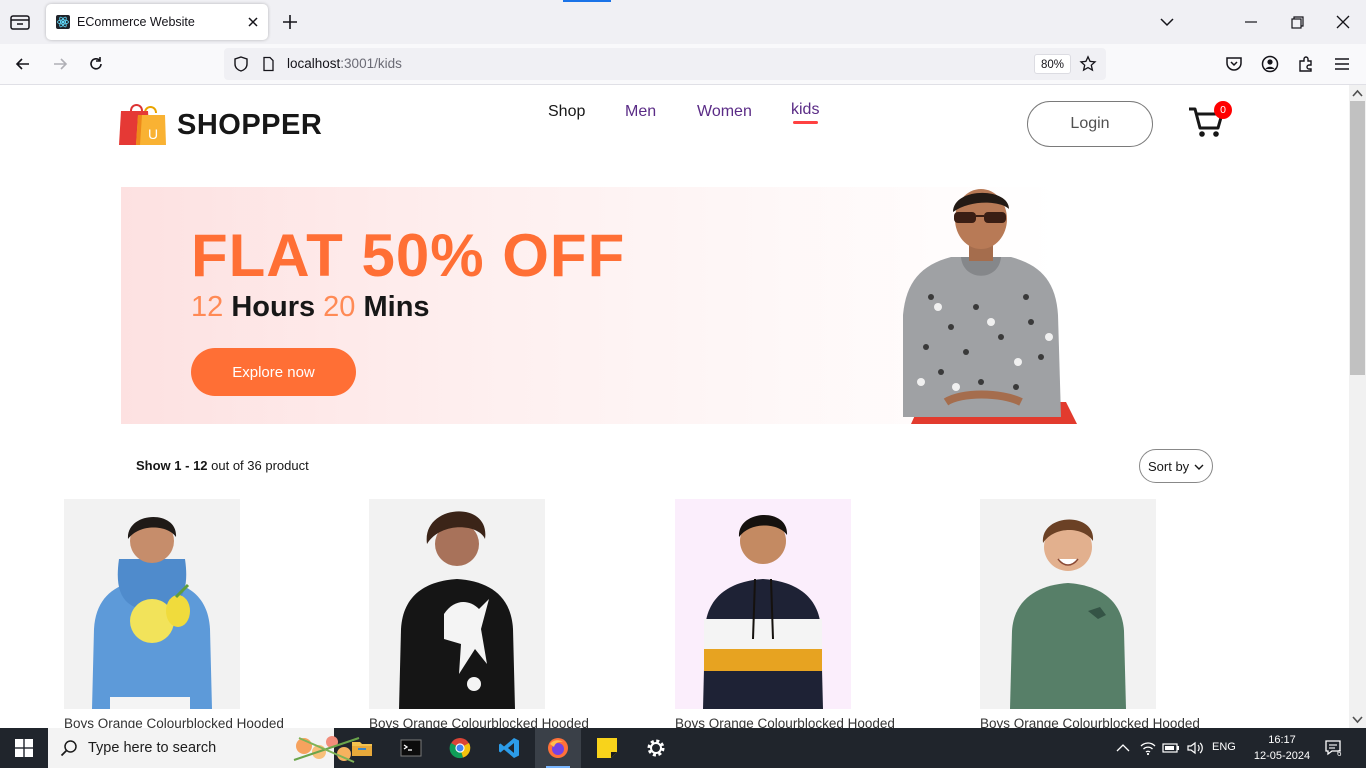  What do you see at coordinates (60, 64) in the screenshot?
I see `forward-arrow-icon` at bounding box center [60, 64].